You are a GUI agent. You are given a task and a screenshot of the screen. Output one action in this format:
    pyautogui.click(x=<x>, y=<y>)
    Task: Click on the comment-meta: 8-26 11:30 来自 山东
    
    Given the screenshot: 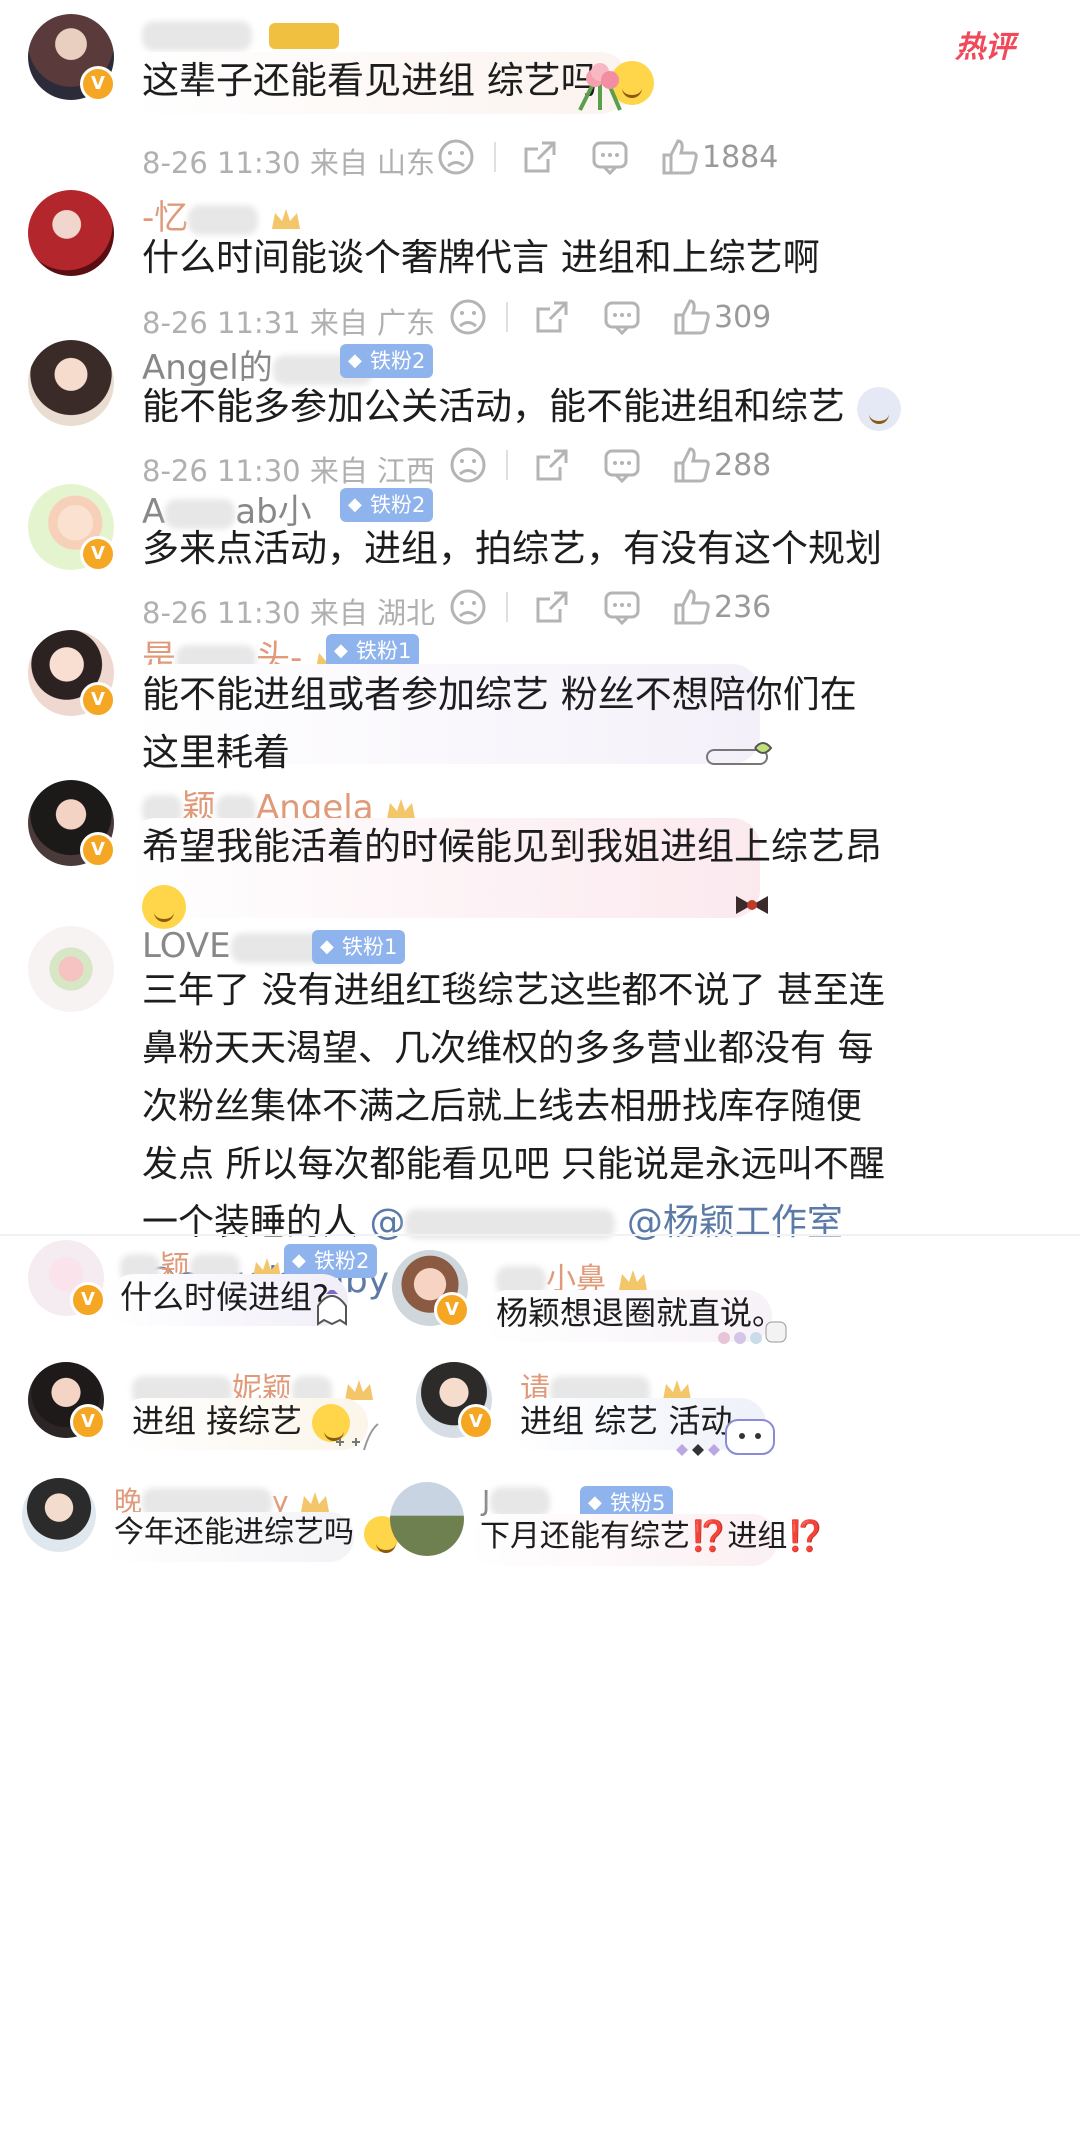 What is the action you would take?
    pyautogui.click(x=289, y=163)
    